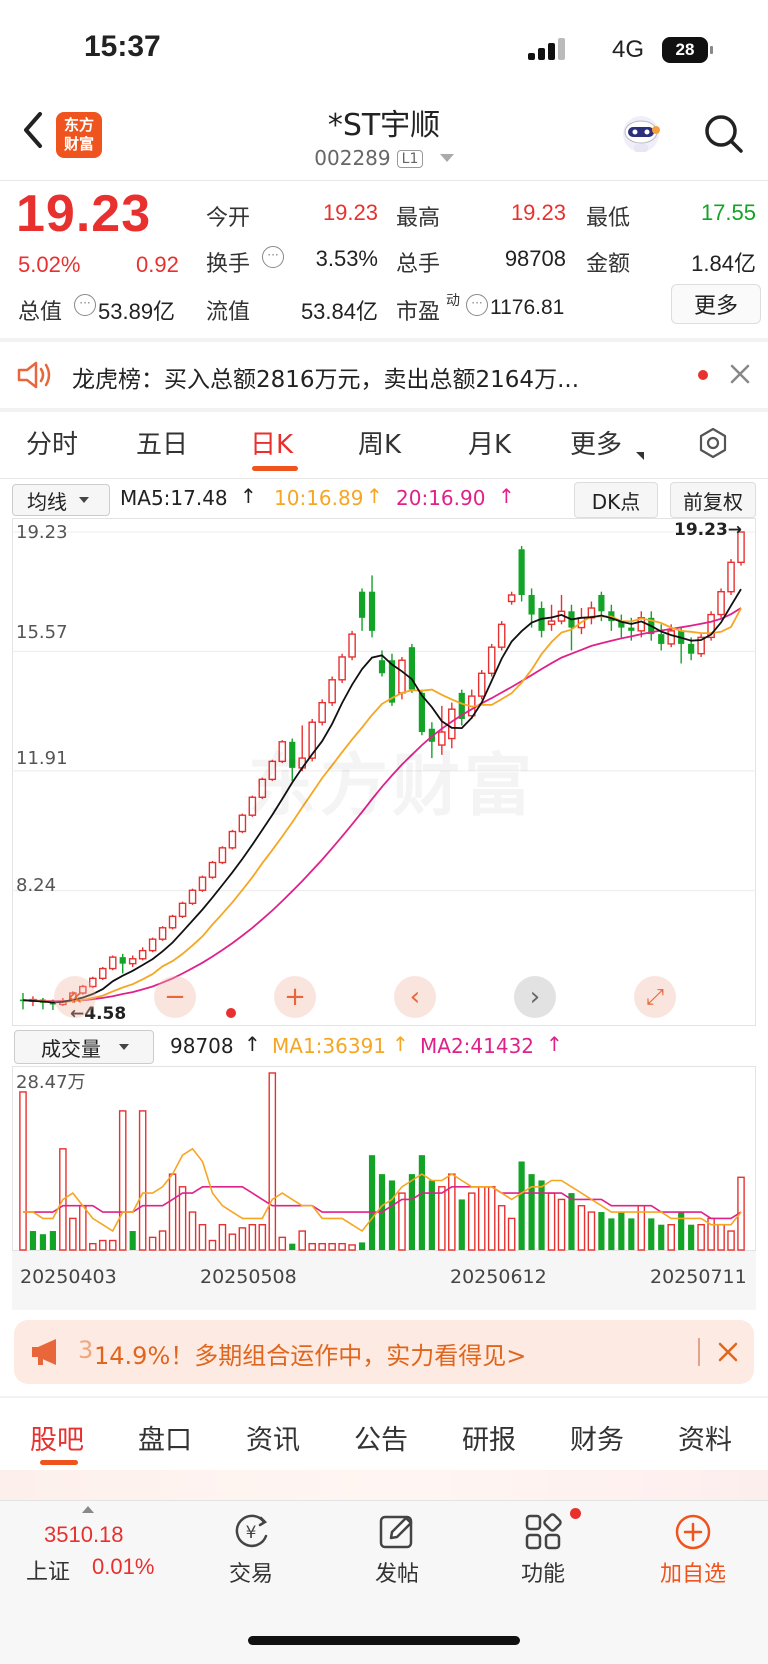 The image size is (768, 1664). Describe the element at coordinates (703, 375) in the screenshot. I see `unread-dot` at that location.